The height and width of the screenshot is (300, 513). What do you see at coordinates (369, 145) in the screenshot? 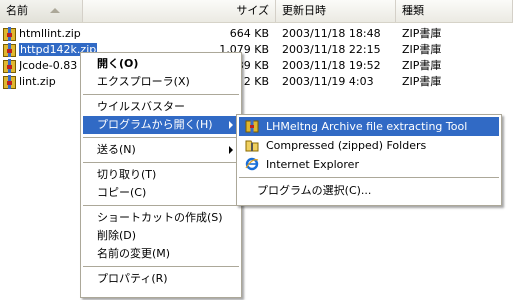
I see `submenu-compressed-folders: Compressed (zipped) Folders` at bounding box center [369, 145].